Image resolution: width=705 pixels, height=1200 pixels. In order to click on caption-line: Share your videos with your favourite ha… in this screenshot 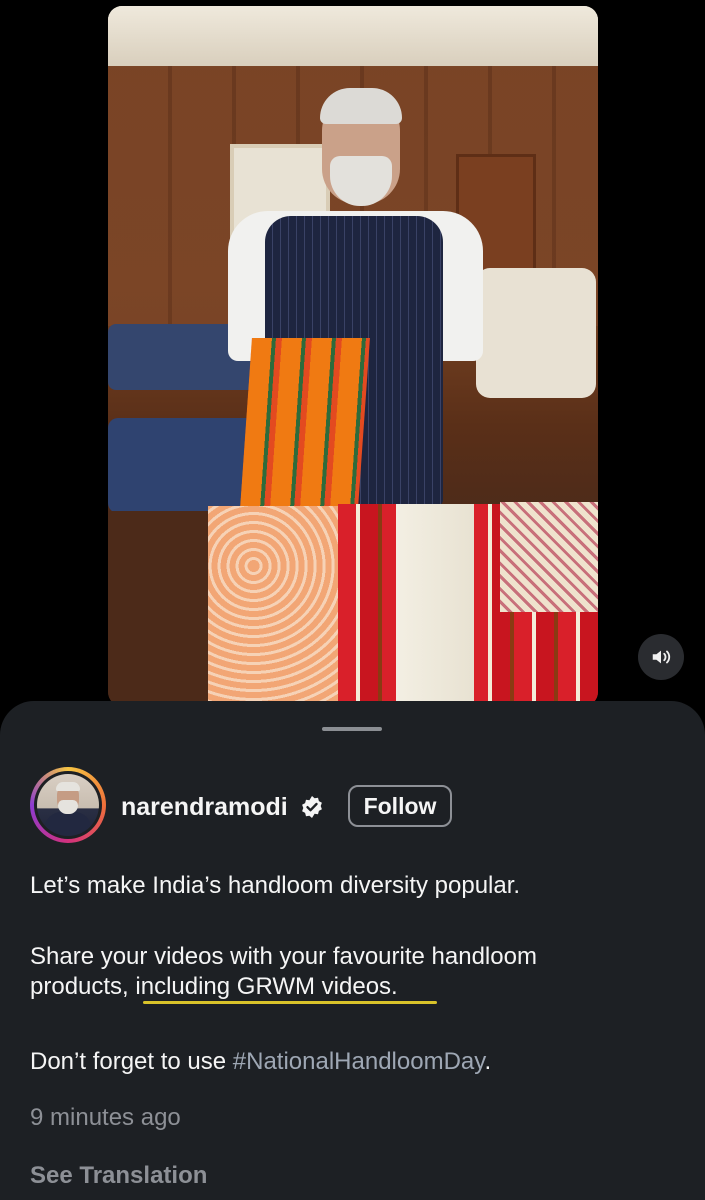, I will do `click(283, 956)`.